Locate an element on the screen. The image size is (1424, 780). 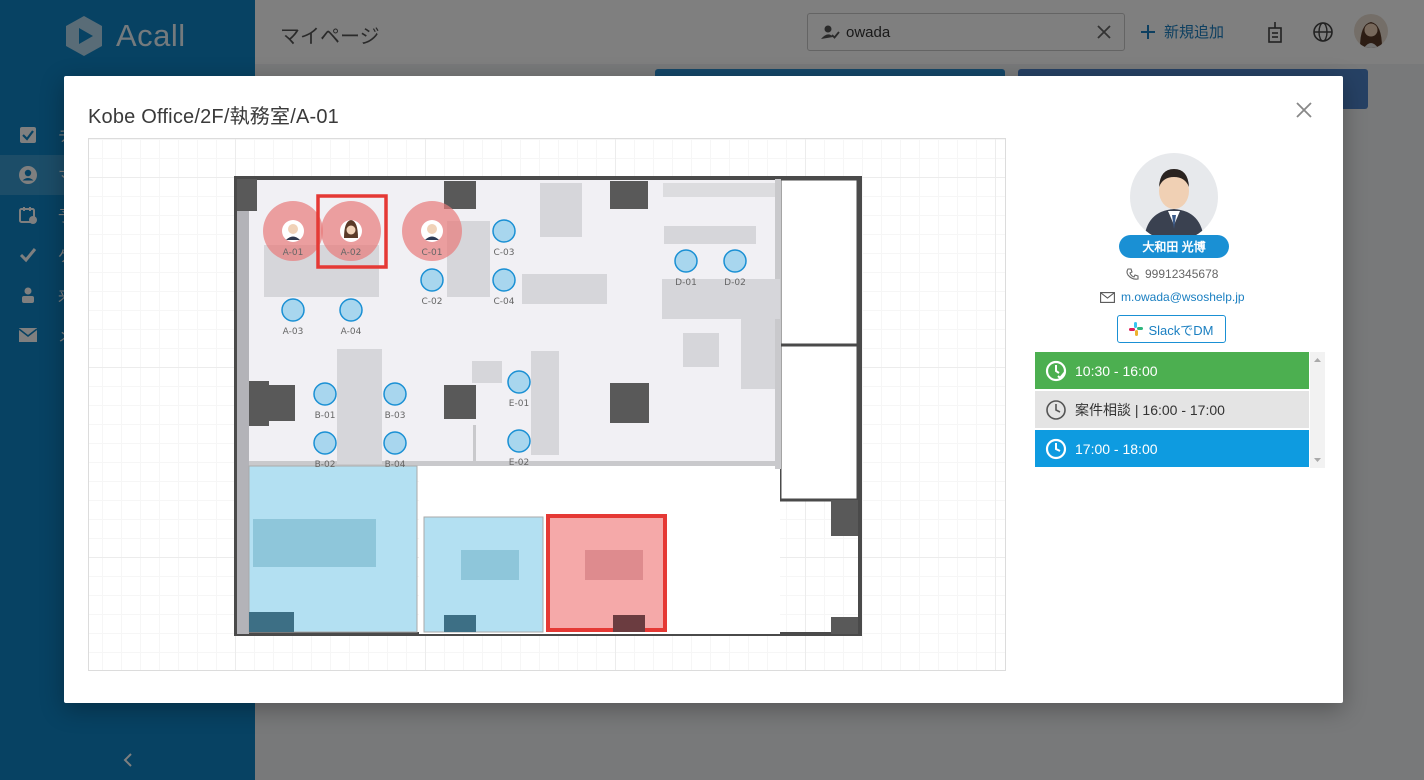
svg-text: C-04 is located at coordinates (504, 302).